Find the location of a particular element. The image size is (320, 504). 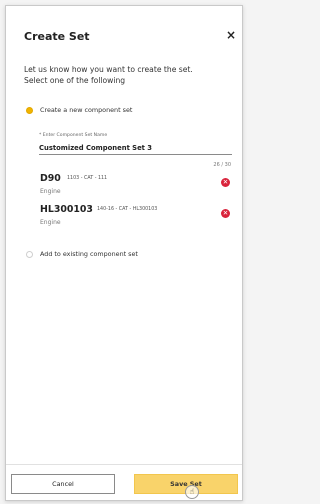

set-name-input: Customized Component Set 3 is located at coordinates (95, 148).